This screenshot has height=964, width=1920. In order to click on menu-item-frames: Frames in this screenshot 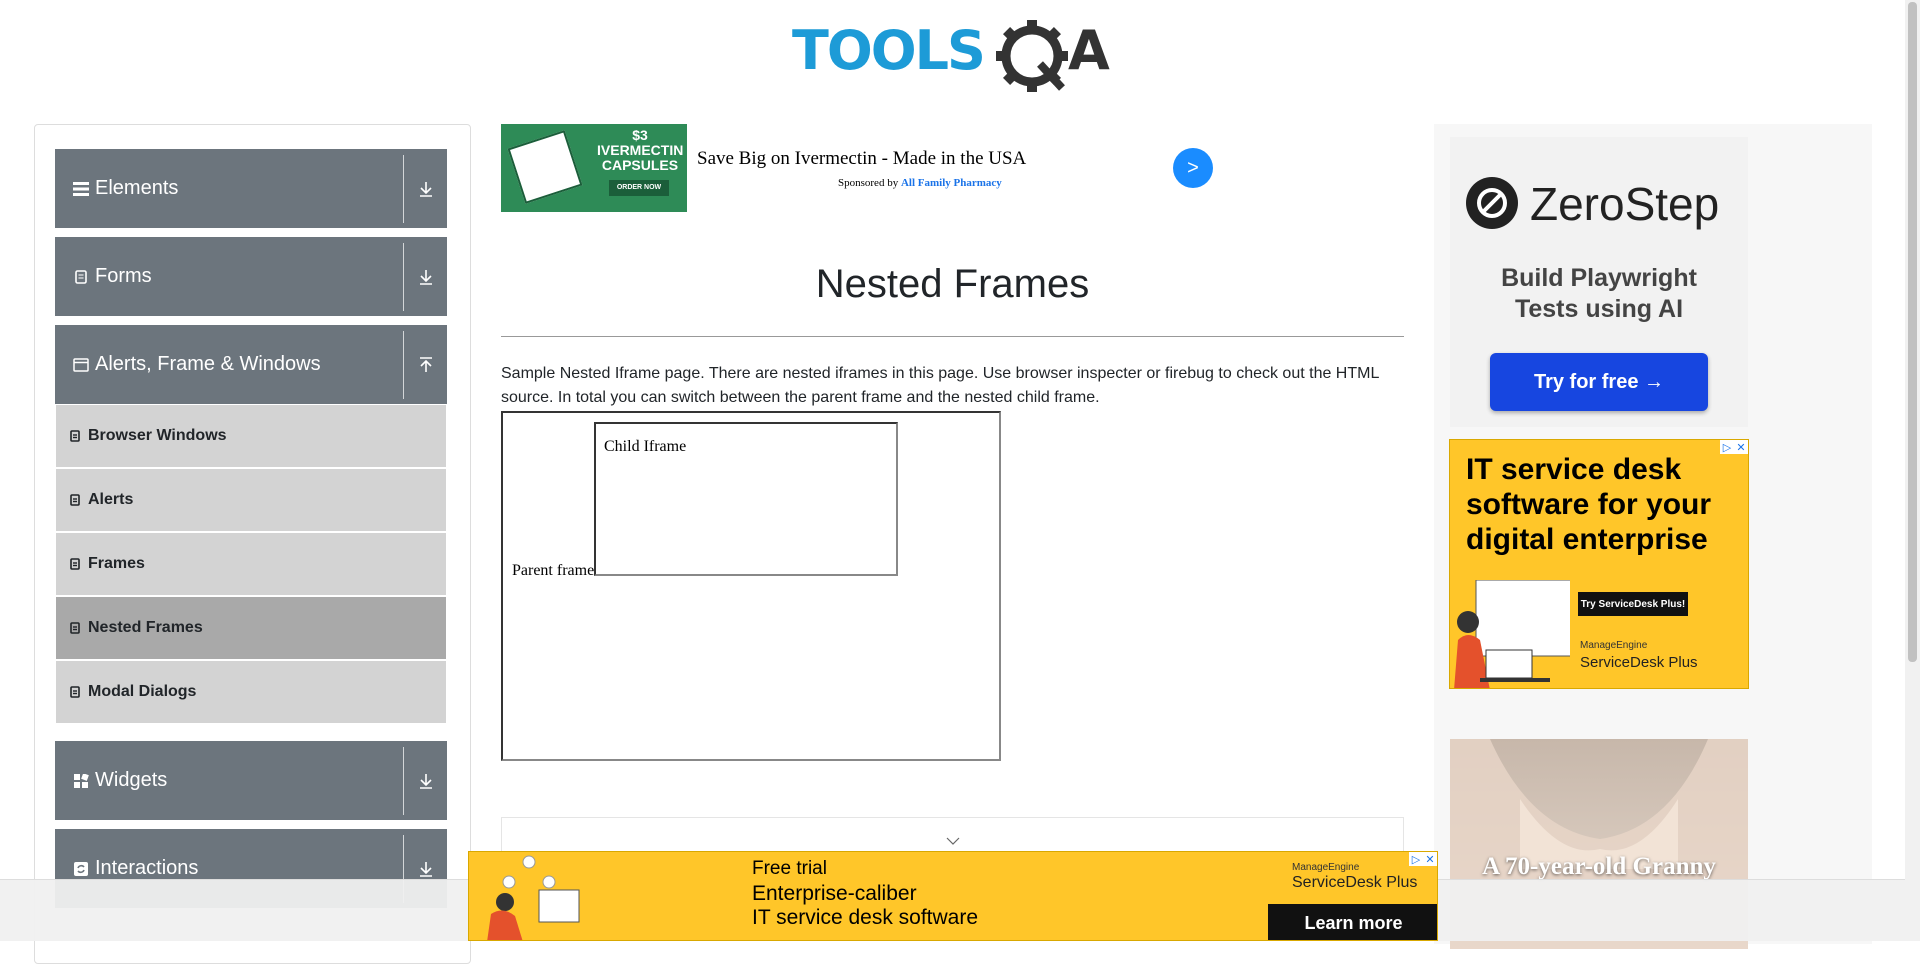, I will do `click(251, 564)`.